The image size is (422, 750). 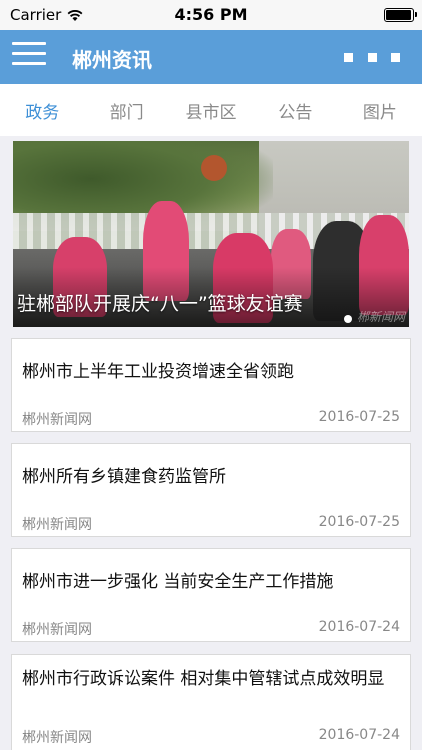 I want to click on news-title: 郴州市上半年工业投资增速全省领跑, so click(x=158, y=372).